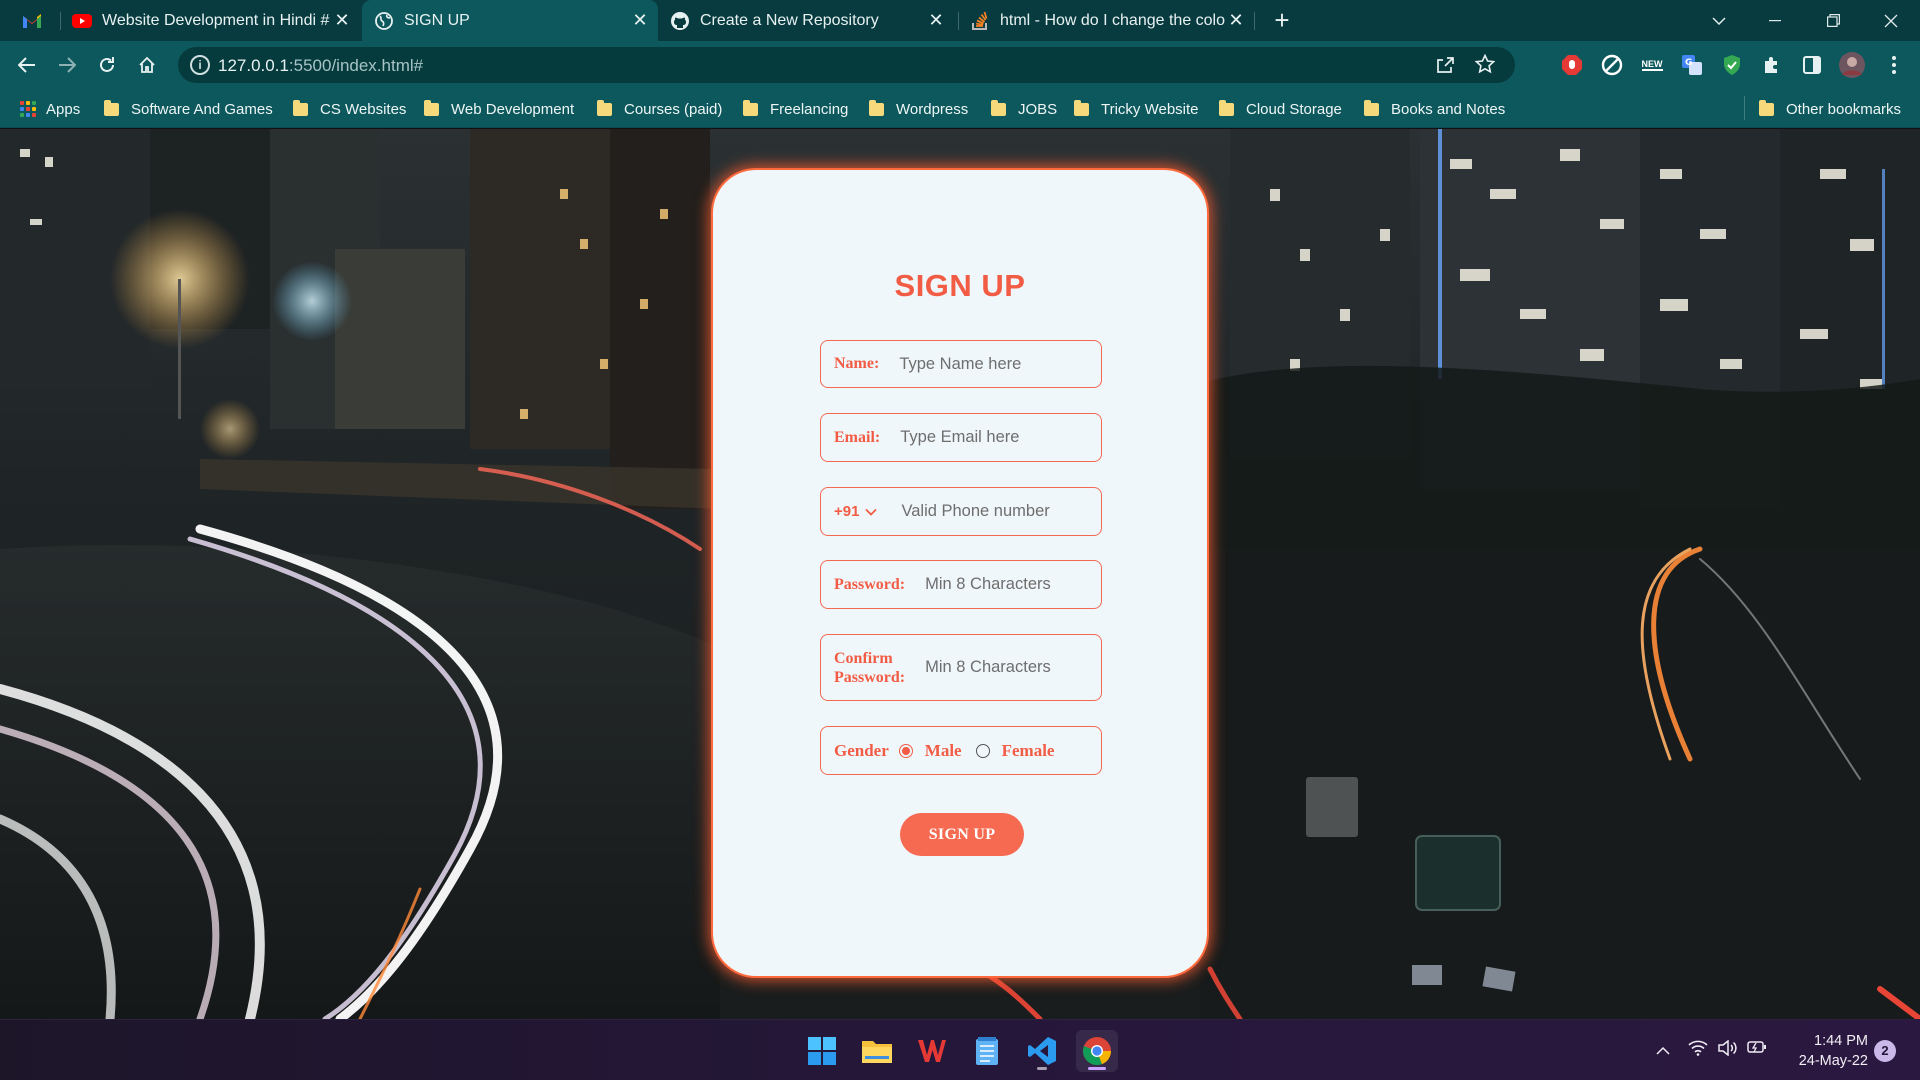 Image resolution: width=1920 pixels, height=1080 pixels. I want to click on file-explorer-icon, so click(877, 1051).